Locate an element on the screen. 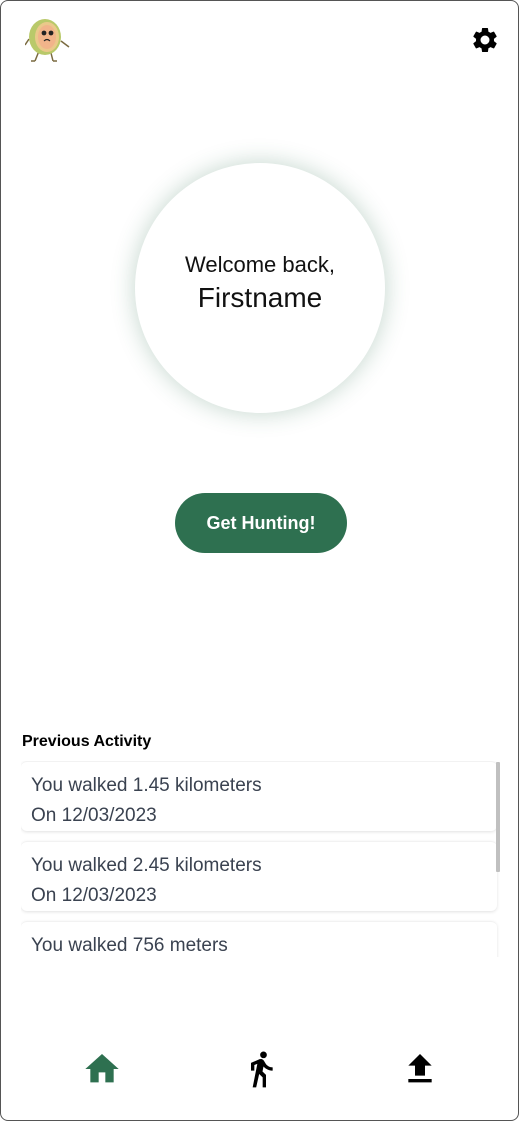  bottom-navigation is located at coordinates (259, 1071).